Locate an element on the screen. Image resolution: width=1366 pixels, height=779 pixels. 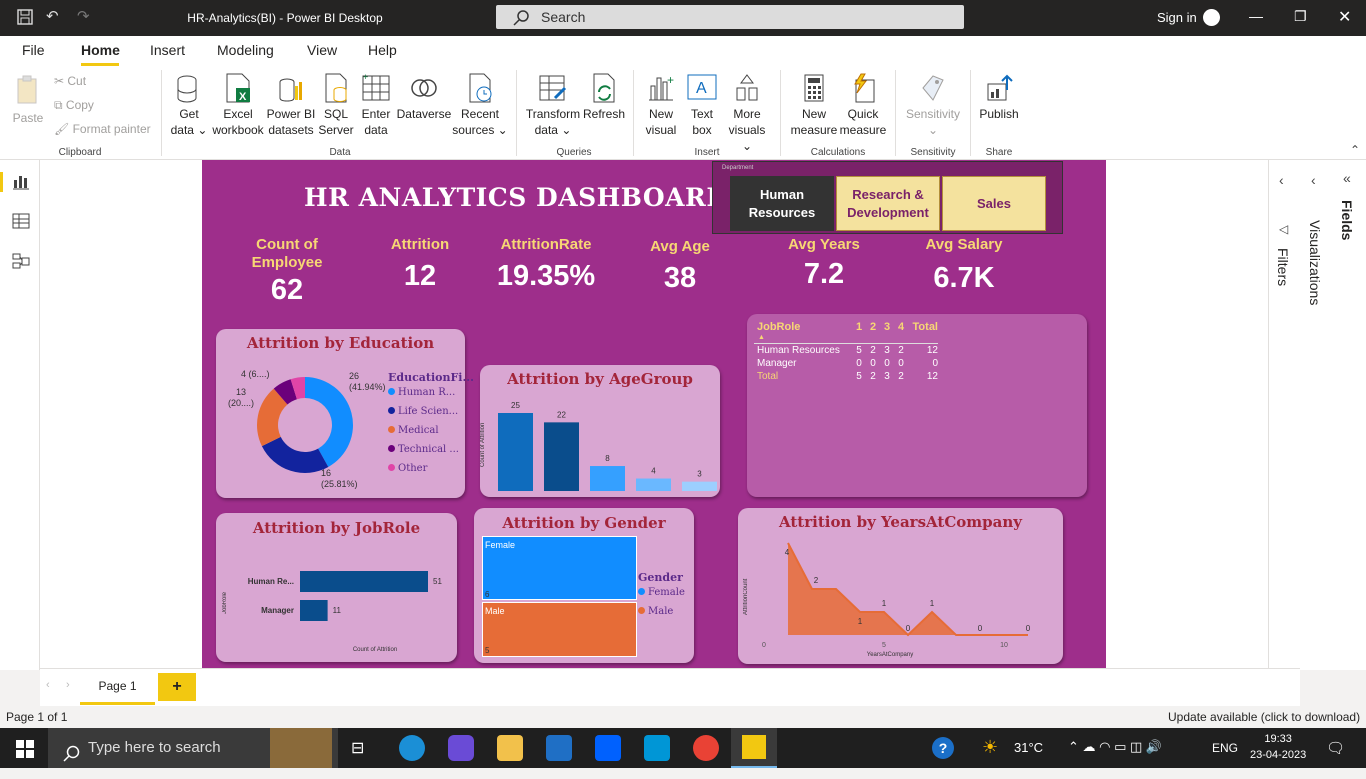
collapse-fields-icon: « is located at coordinates (1347, 178).